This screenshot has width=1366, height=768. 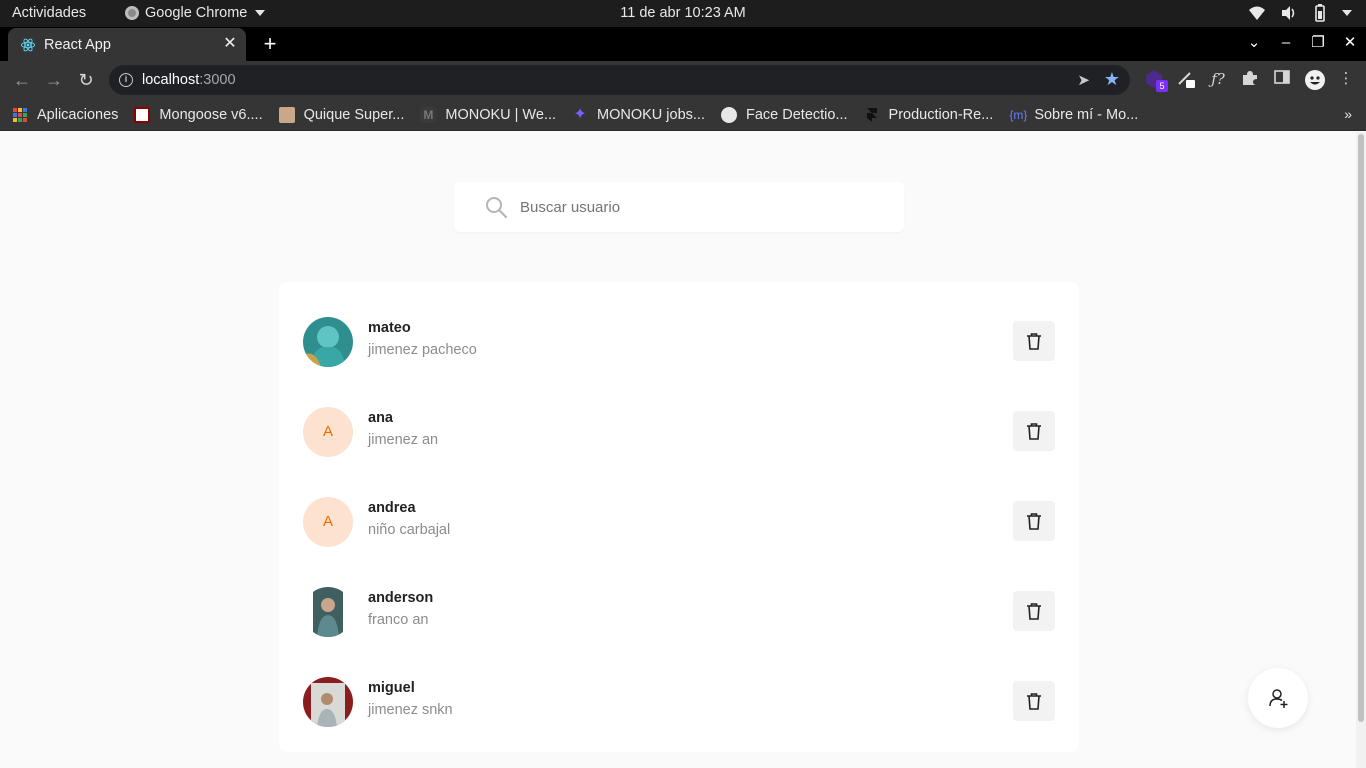 I want to click on volume-icon, so click(x=1288, y=13).